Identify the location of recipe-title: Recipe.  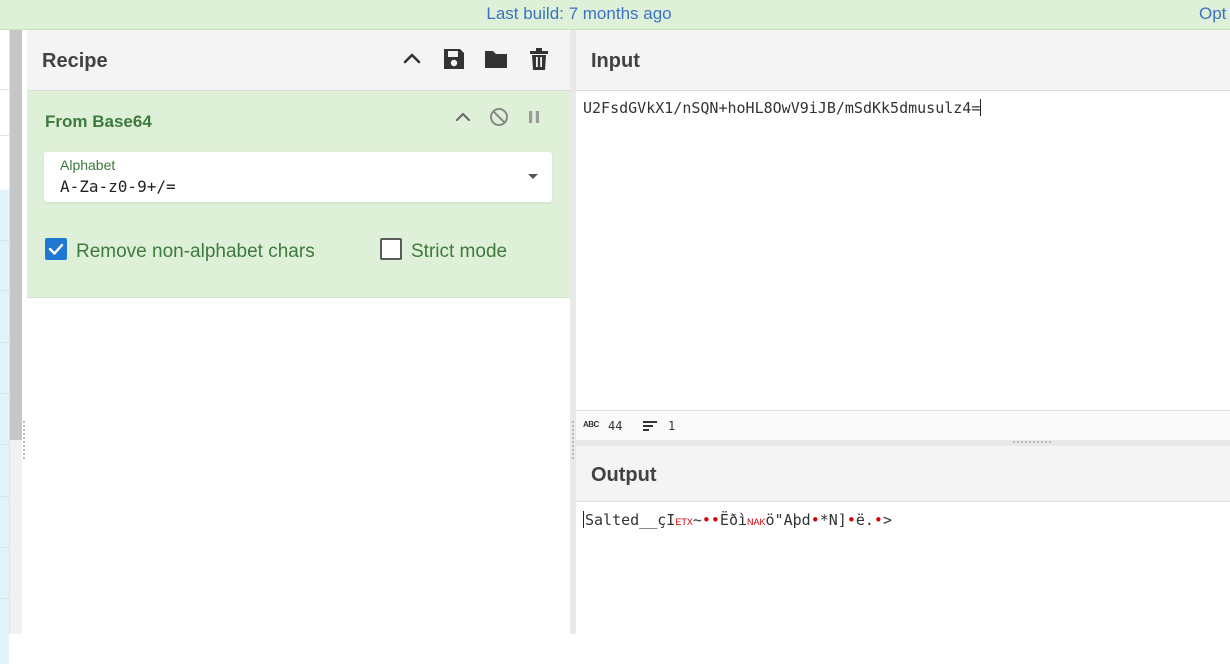
(75, 61).